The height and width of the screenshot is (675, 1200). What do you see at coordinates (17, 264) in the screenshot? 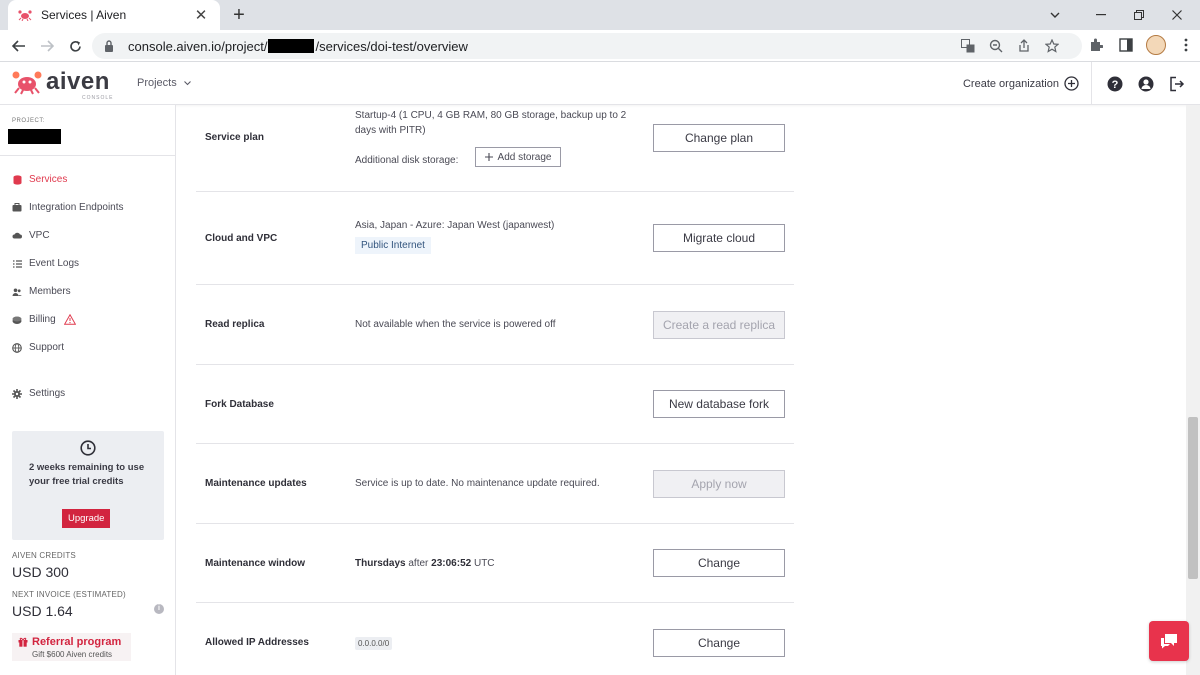
I see `list-icon` at bounding box center [17, 264].